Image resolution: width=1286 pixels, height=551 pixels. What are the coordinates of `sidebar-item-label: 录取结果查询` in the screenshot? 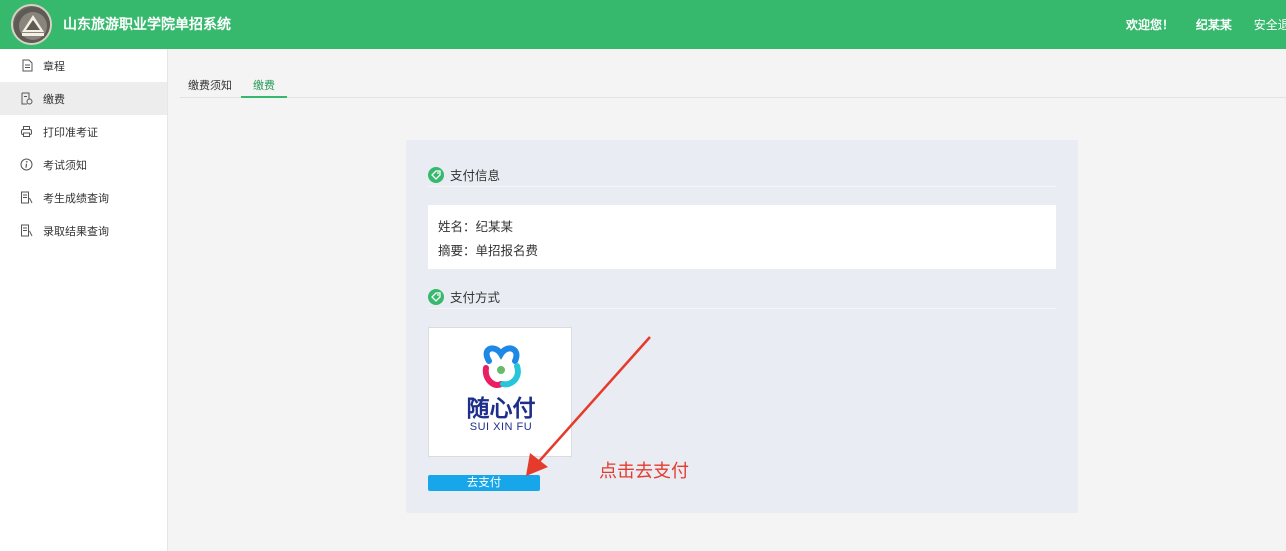 It's located at (76, 231).